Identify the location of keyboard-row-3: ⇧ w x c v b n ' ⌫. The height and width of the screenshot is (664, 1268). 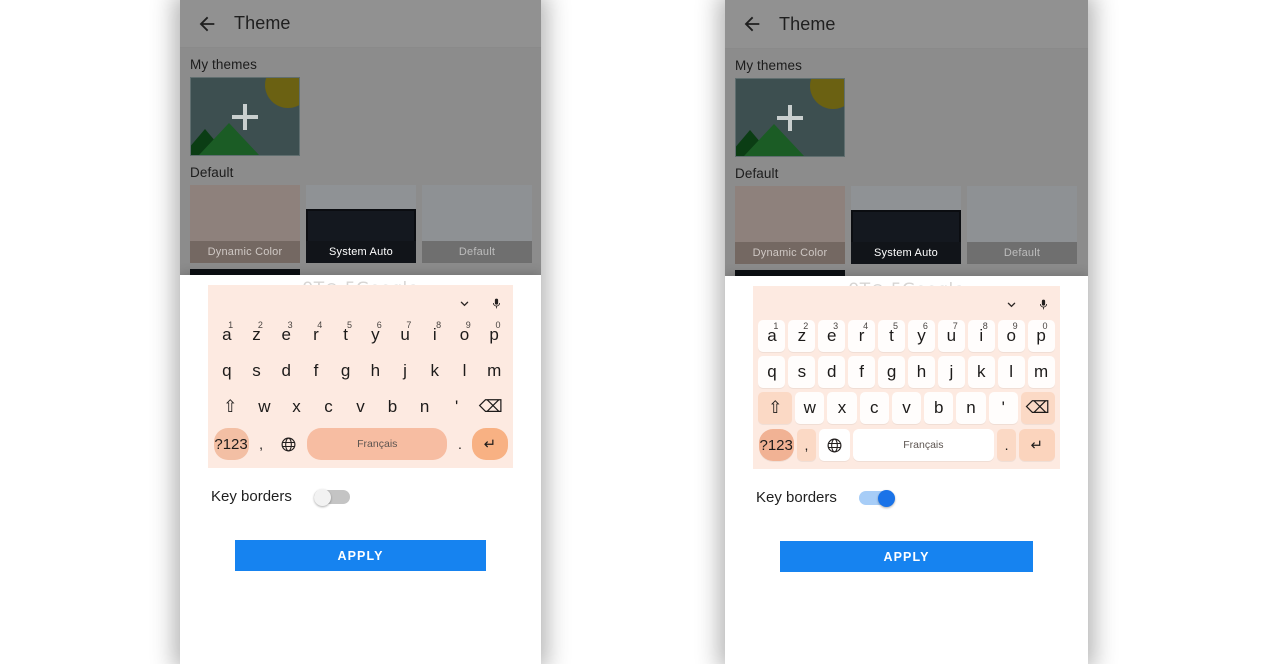
(360, 407).